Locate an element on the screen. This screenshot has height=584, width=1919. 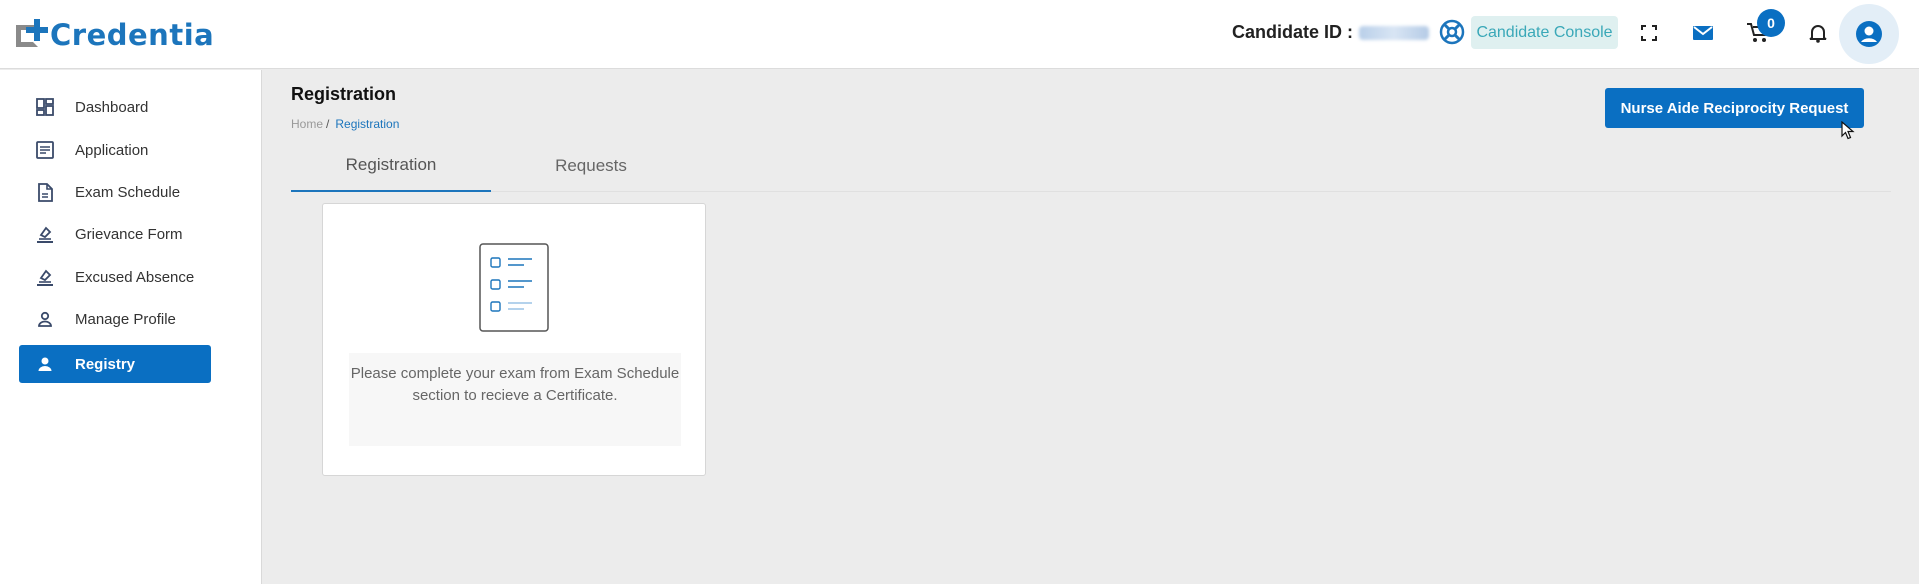
sidebar-item-exam-schedule: Exam Schedule is located at coordinates (115, 192).